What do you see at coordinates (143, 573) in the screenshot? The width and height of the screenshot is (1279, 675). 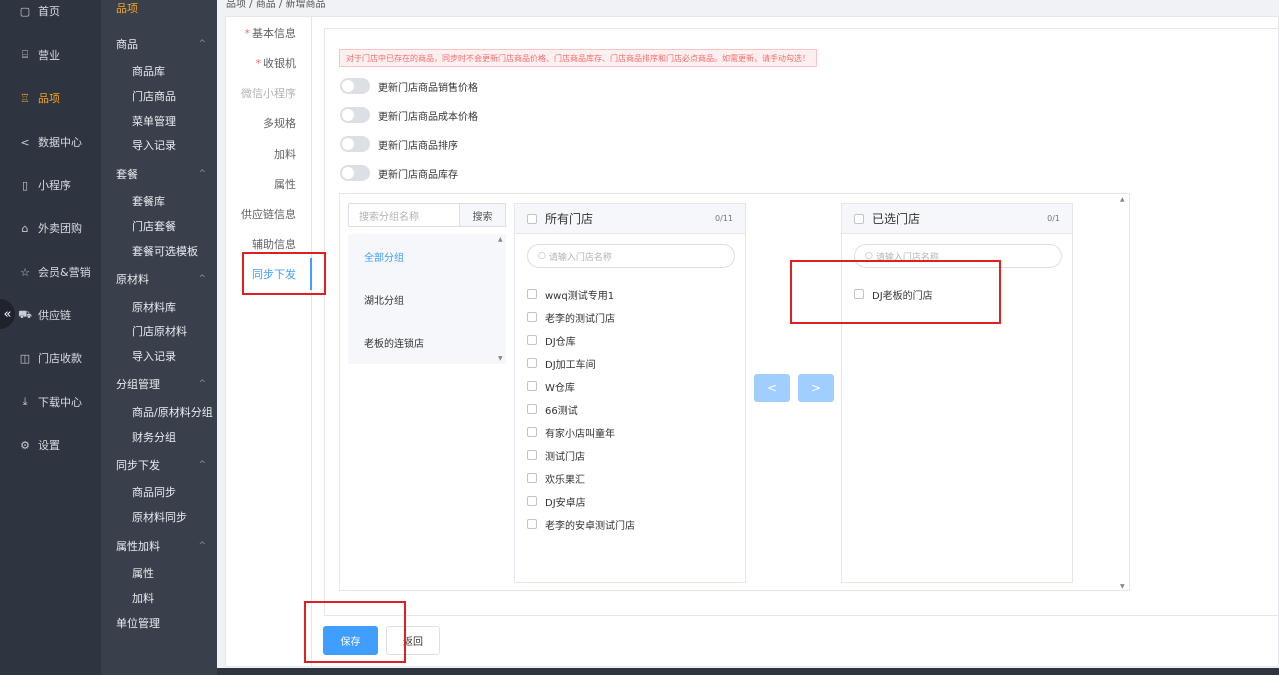 I see `nav2-item-attributes: 属性` at bounding box center [143, 573].